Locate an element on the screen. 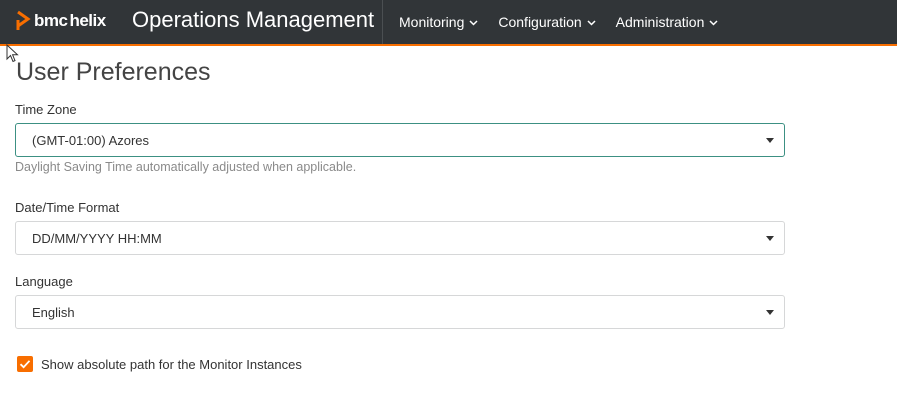 This screenshot has width=897, height=406. nav-monitoring-label: Monitoring is located at coordinates (432, 22).